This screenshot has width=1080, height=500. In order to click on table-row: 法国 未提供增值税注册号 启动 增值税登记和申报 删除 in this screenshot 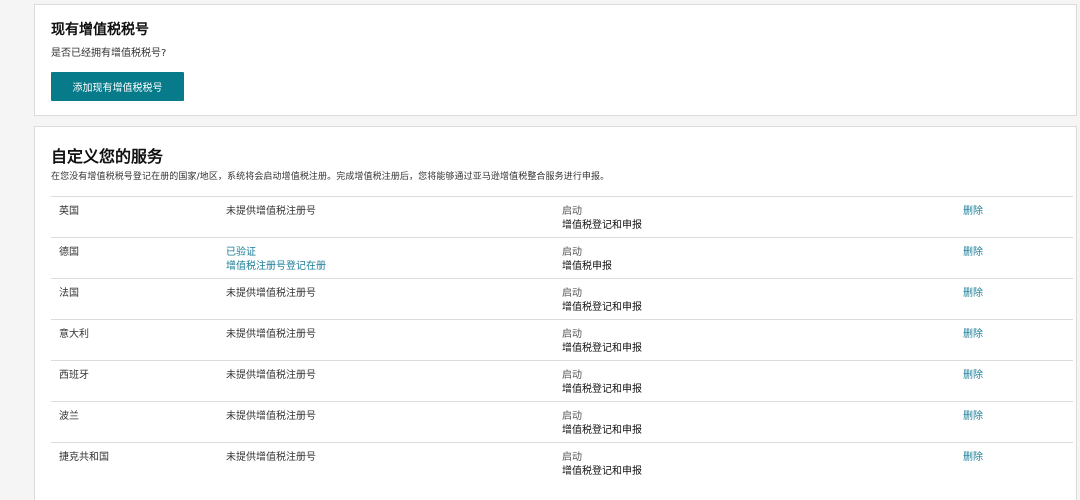, I will do `click(562, 298)`.